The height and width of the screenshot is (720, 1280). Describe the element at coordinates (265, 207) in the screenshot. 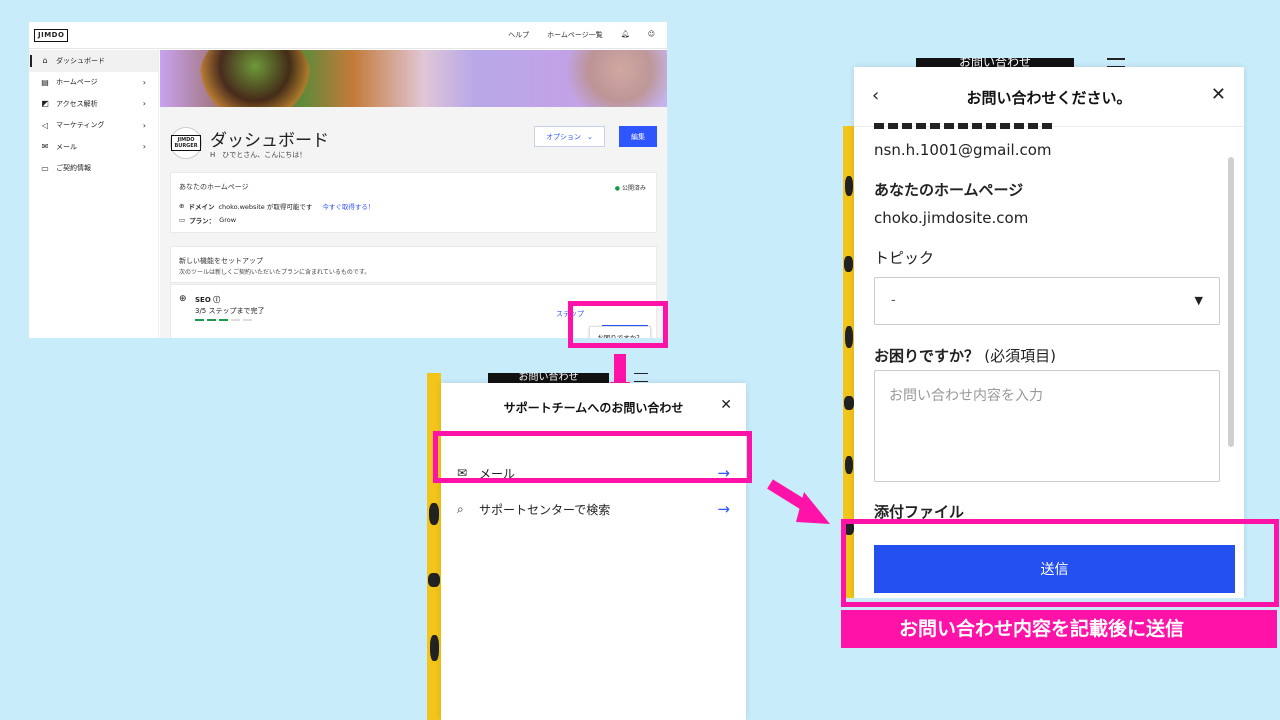

I see `domain-text: choko.website が取得可能です` at that location.